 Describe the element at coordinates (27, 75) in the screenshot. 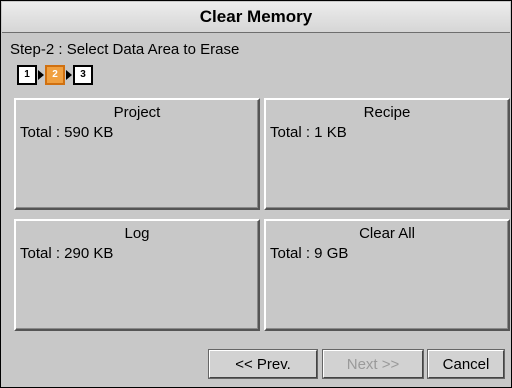

I see `step-1: 1` at that location.